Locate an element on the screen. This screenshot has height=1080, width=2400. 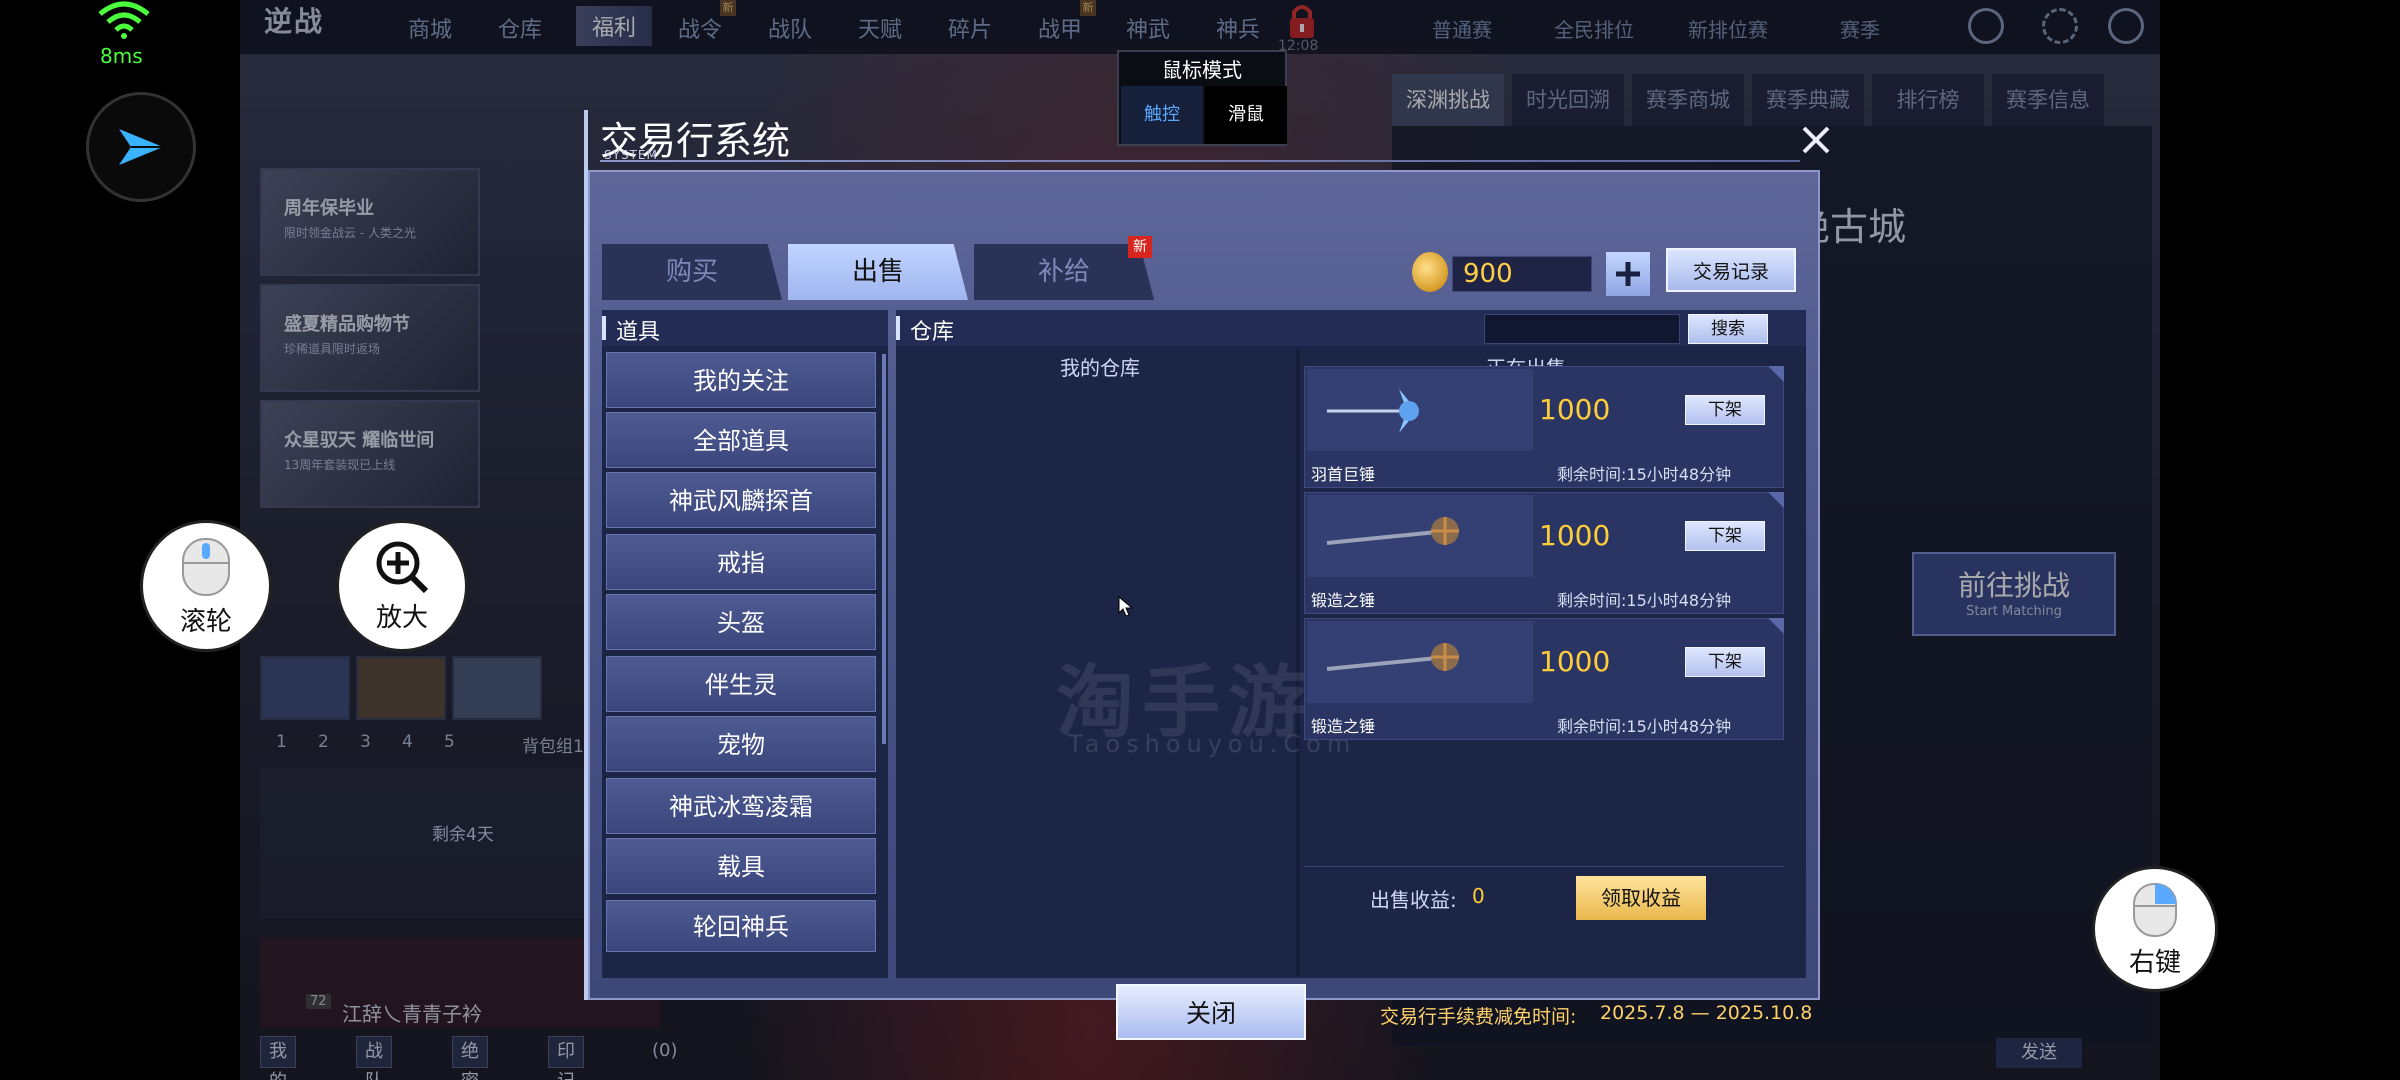
right-click-label: 右键 is located at coordinates (2154, 962).